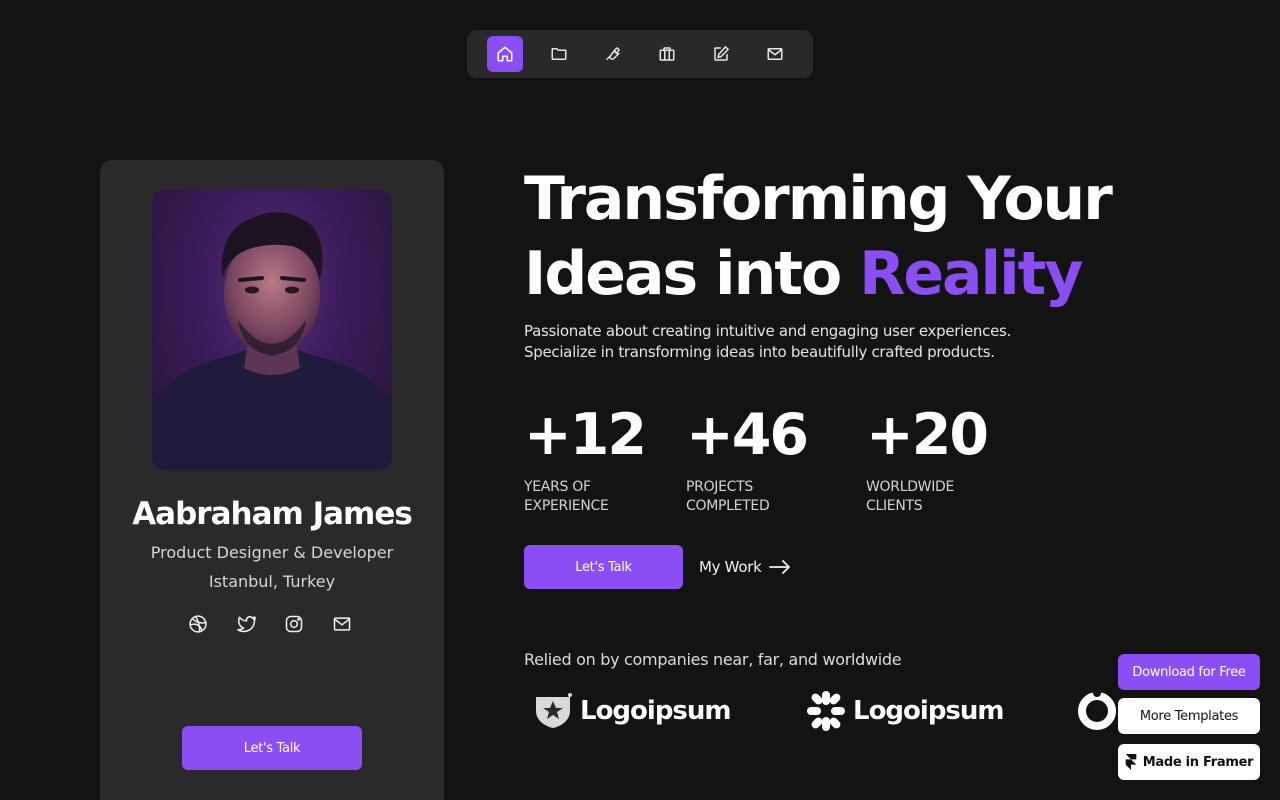  What do you see at coordinates (927, 435) in the screenshot?
I see `stat-value: +20` at bounding box center [927, 435].